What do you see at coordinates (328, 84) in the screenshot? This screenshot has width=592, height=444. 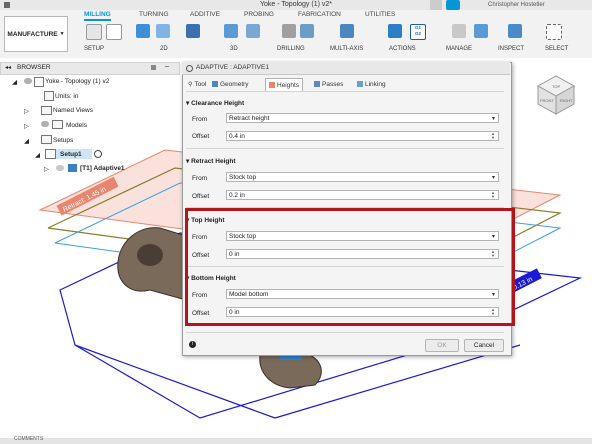 I see `tab-passes: Passes` at bounding box center [328, 84].